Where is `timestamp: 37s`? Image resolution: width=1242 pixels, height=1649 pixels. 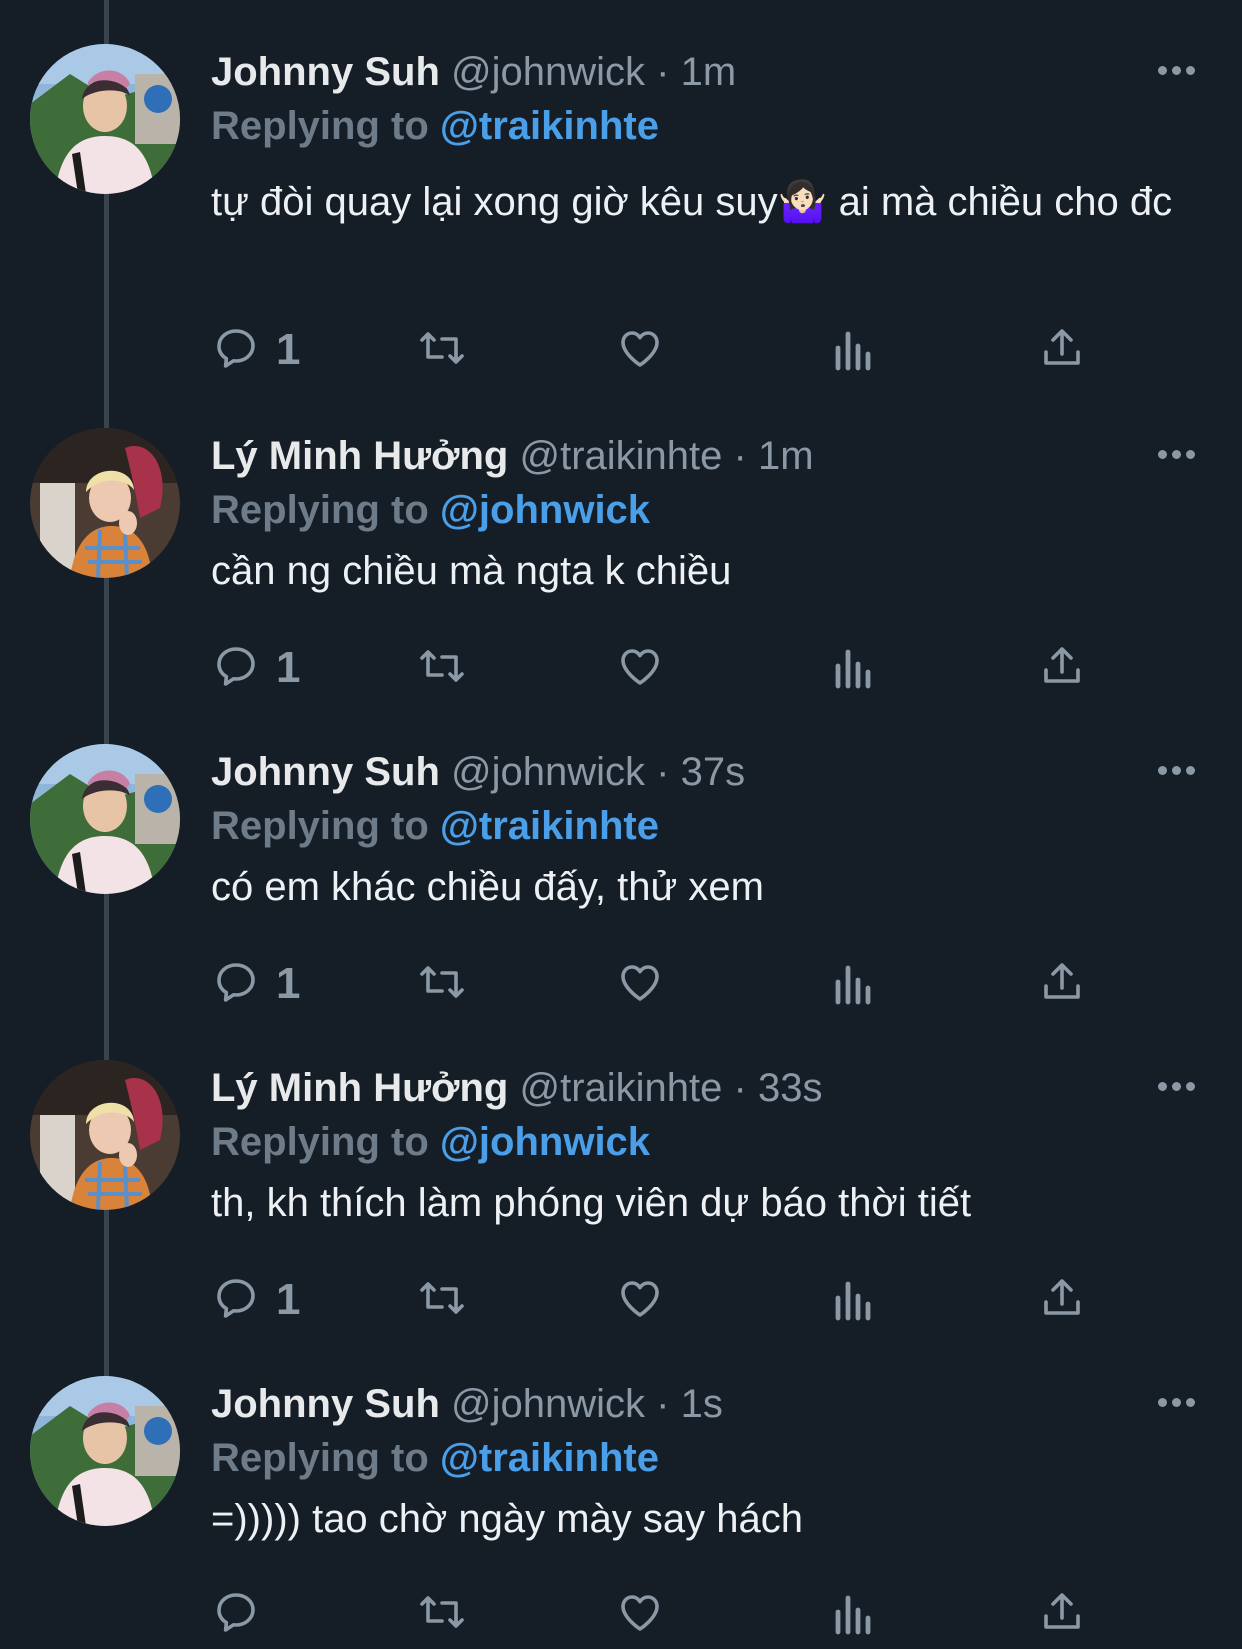 timestamp: 37s is located at coordinates (713, 772).